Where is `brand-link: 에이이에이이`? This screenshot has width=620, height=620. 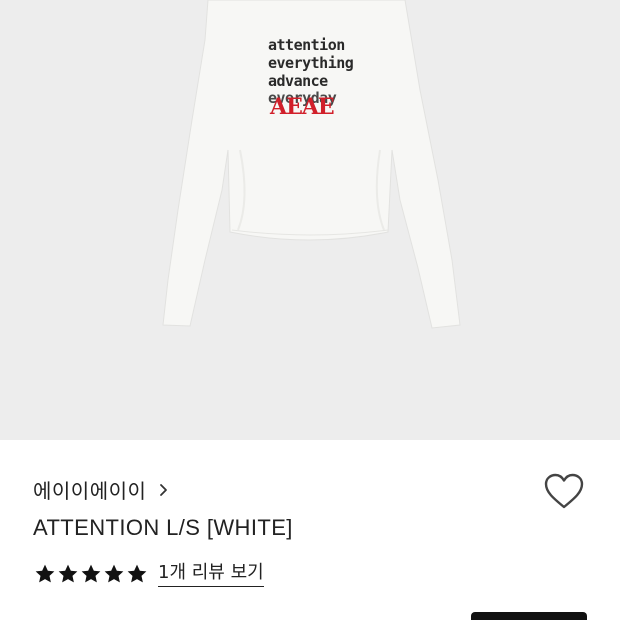
brand-link: 에이이에이이 is located at coordinates (101, 489).